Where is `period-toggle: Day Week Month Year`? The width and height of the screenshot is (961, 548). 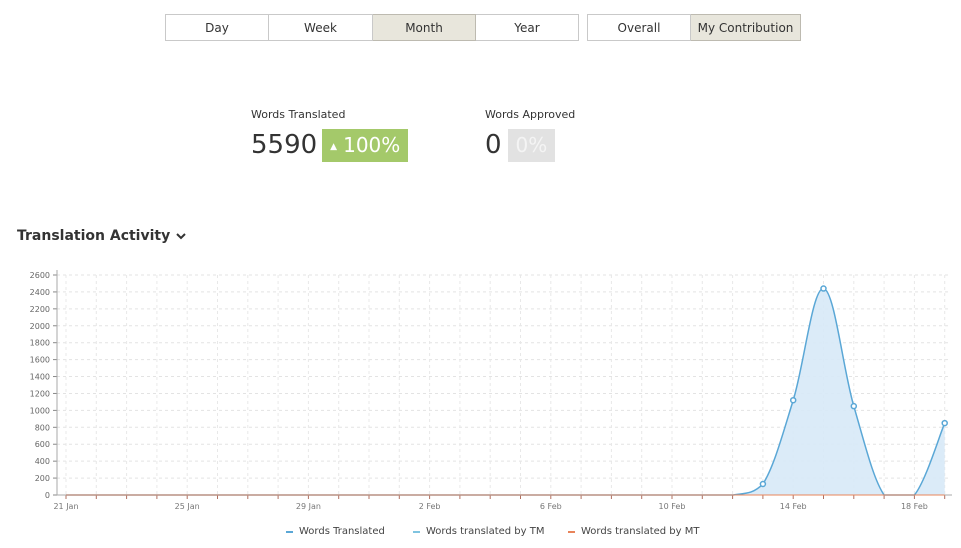
period-toggle: Day Week Month Year is located at coordinates (372, 27).